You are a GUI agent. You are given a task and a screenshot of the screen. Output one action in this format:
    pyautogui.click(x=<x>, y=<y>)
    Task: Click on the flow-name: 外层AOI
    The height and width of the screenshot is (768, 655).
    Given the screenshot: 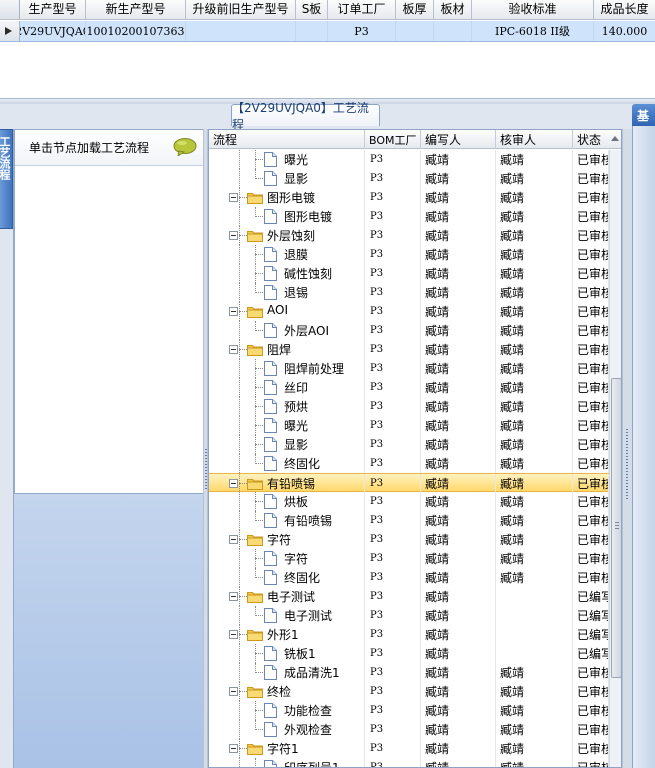 What is the action you would take?
    pyautogui.click(x=306, y=330)
    